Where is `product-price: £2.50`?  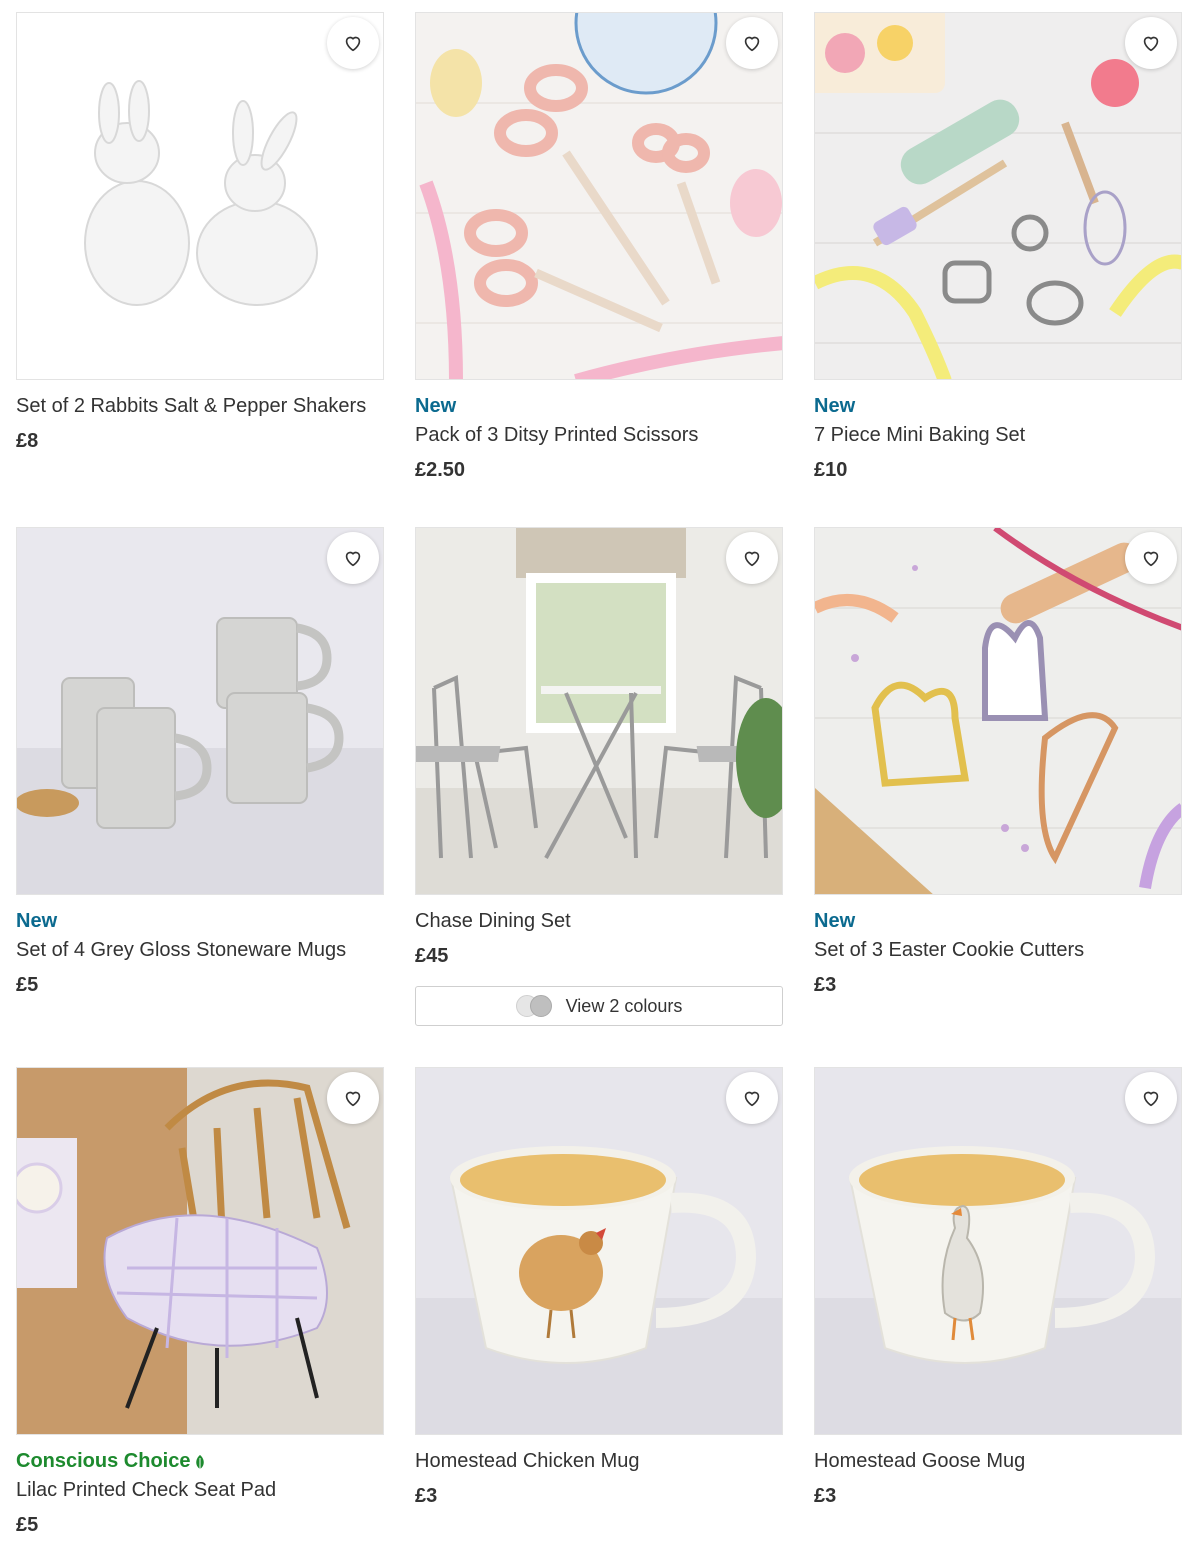 product-price: £2.50 is located at coordinates (440, 470).